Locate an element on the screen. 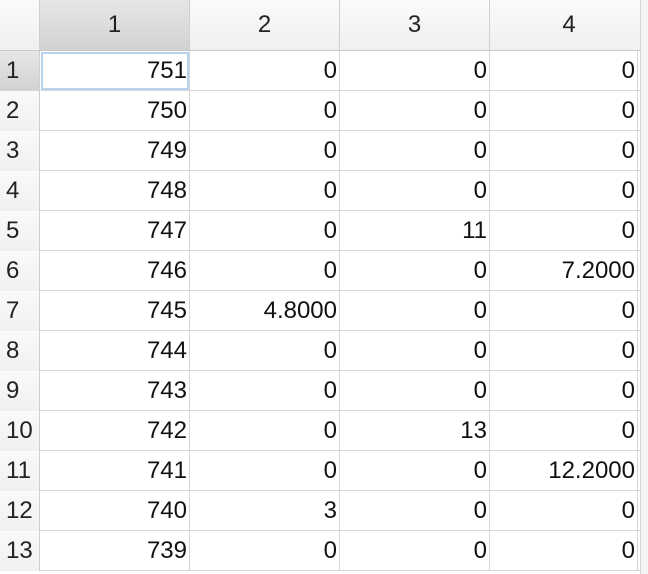 This screenshot has width=648, height=574. cell-r7-c1: 745 is located at coordinates (115, 311).